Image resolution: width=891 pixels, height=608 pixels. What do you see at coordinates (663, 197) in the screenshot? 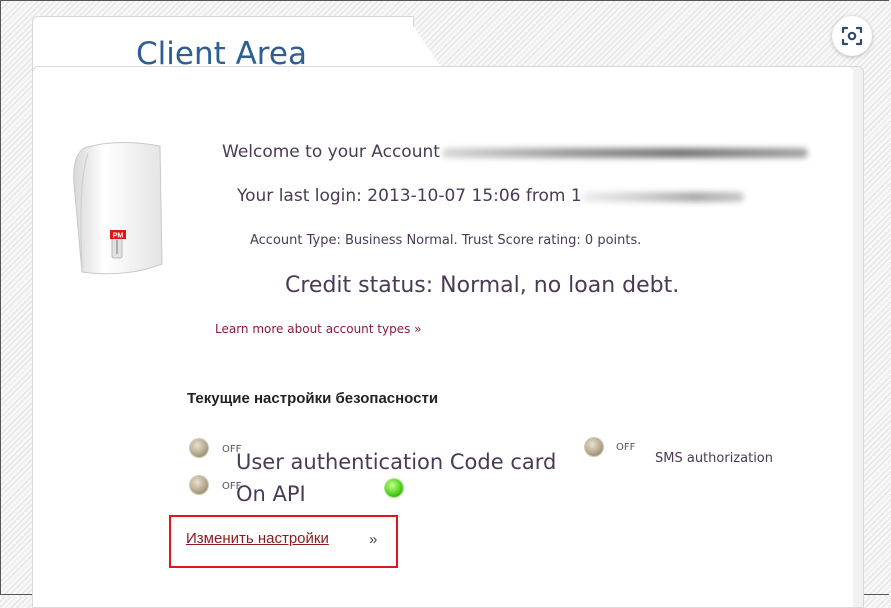
I see `redacted-ip` at bounding box center [663, 197].